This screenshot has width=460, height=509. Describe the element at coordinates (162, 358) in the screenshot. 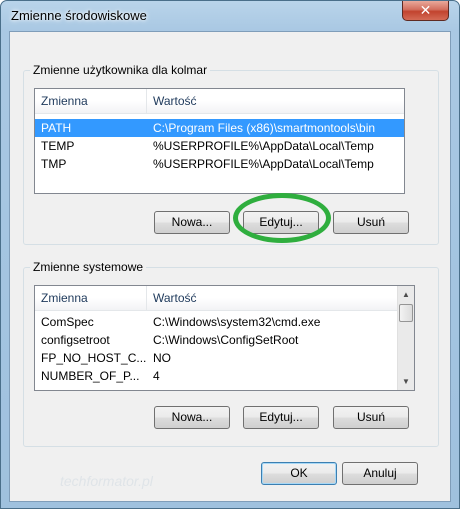

I see `variable-value: NO` at that location.